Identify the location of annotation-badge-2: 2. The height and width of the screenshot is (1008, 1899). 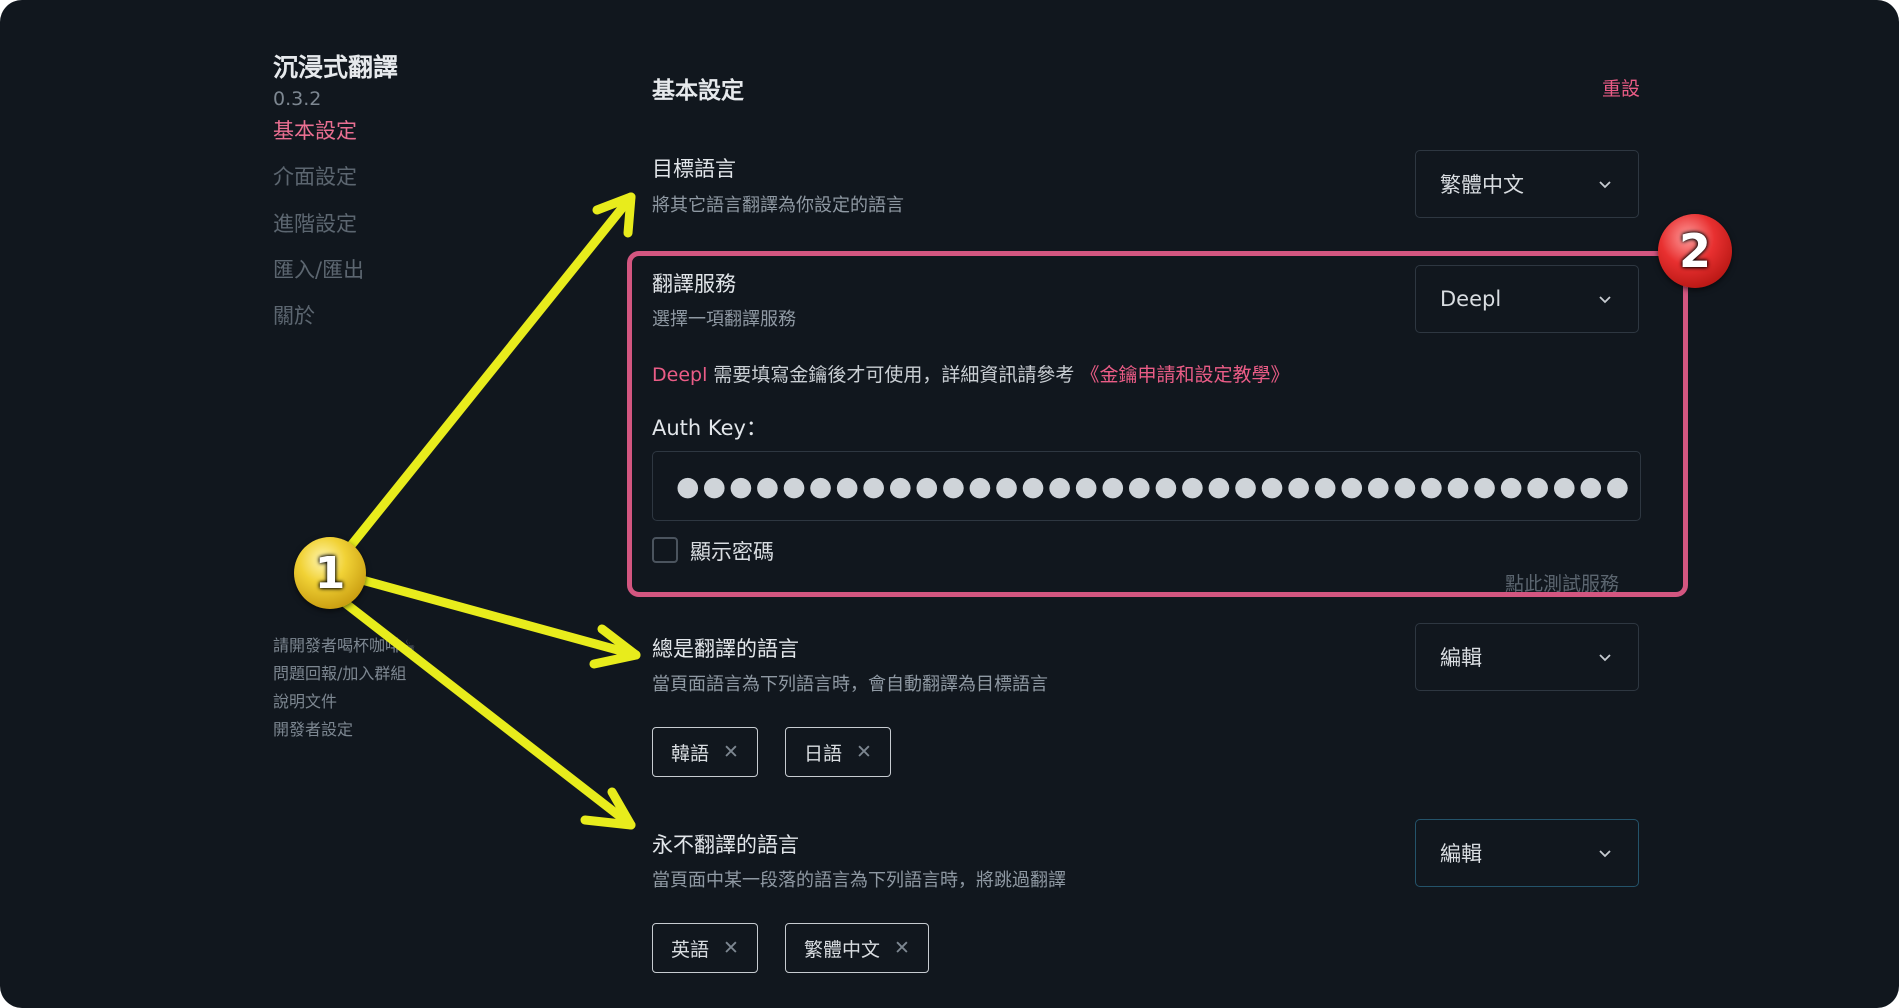
(1695, 251).